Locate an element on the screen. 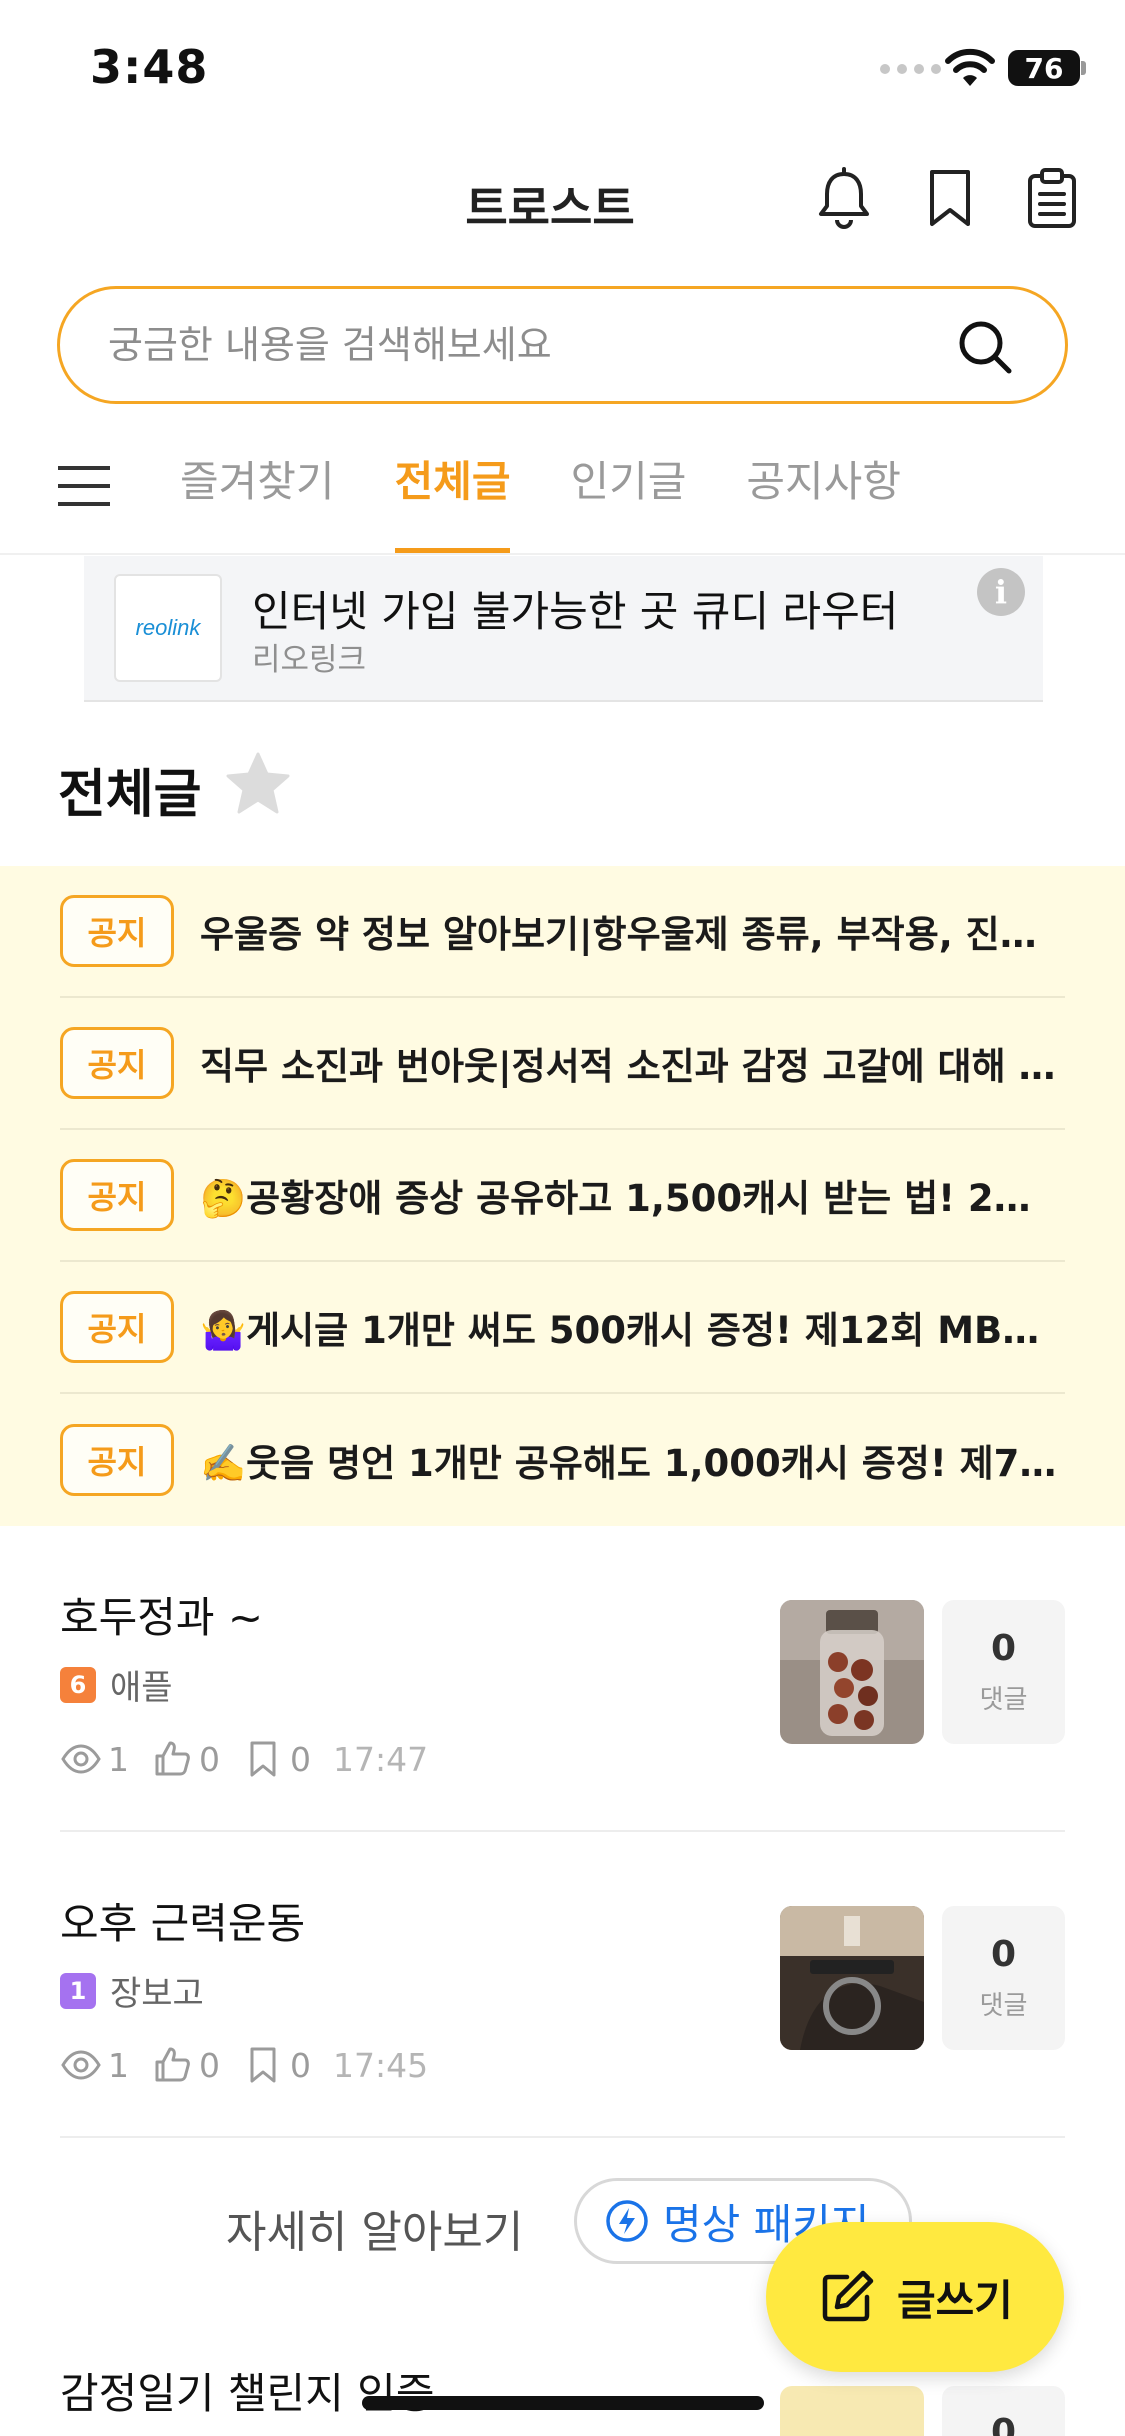  post-board: 6 애플 is located at coordinates (116, 1684).